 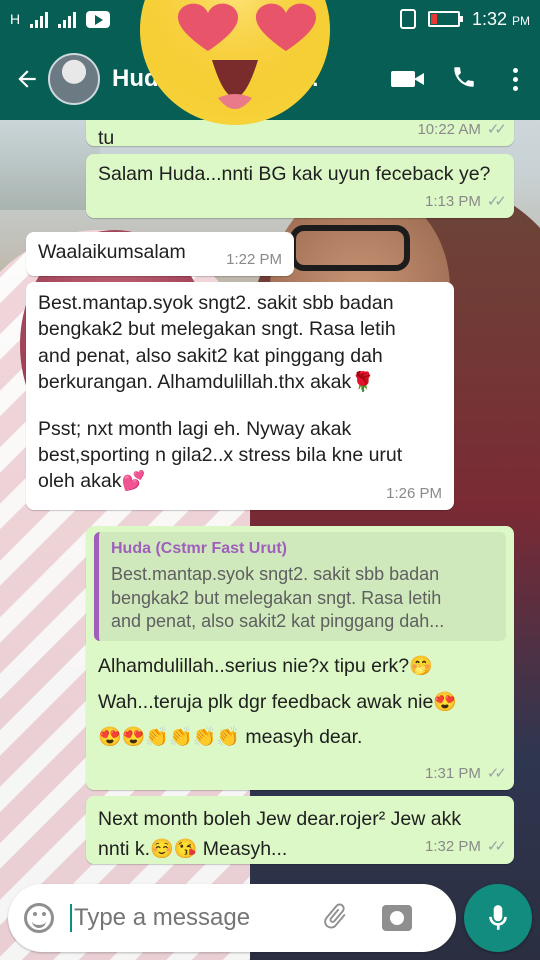 What do you see at coordinates (466, 846) in the screenshot?
I see `message-meta: 1:32 PM ✓✓` at bounding box center [466, 846].